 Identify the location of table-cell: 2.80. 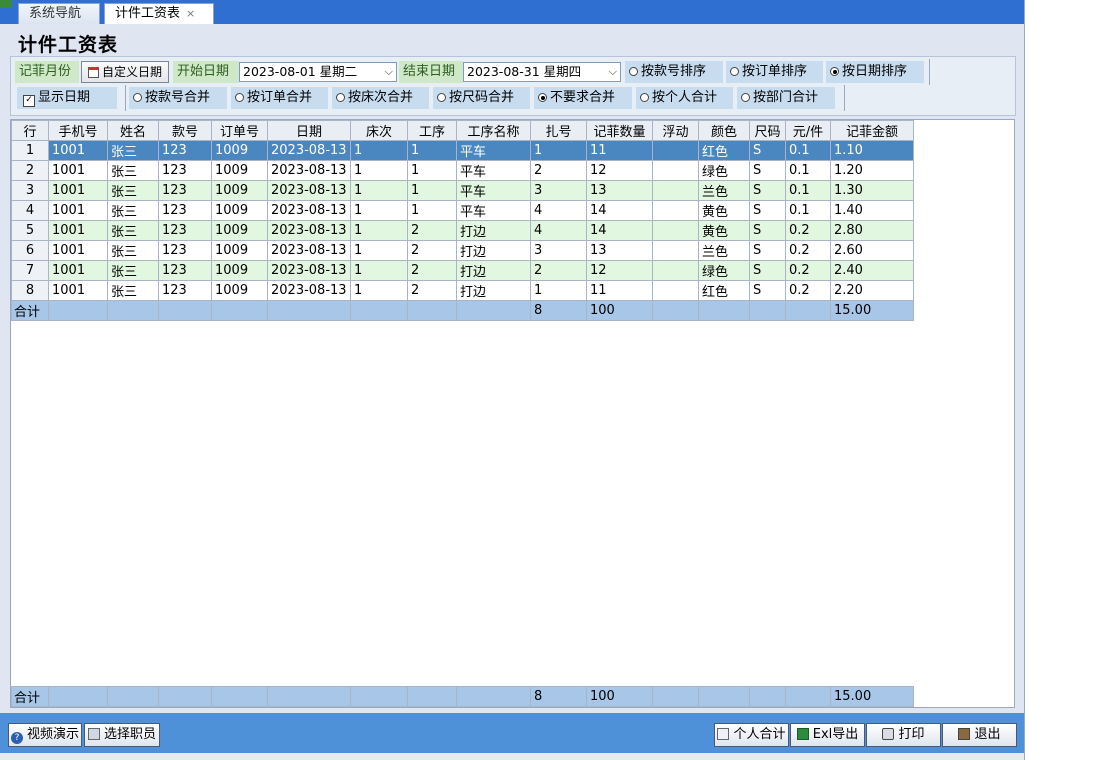
(872, 230).